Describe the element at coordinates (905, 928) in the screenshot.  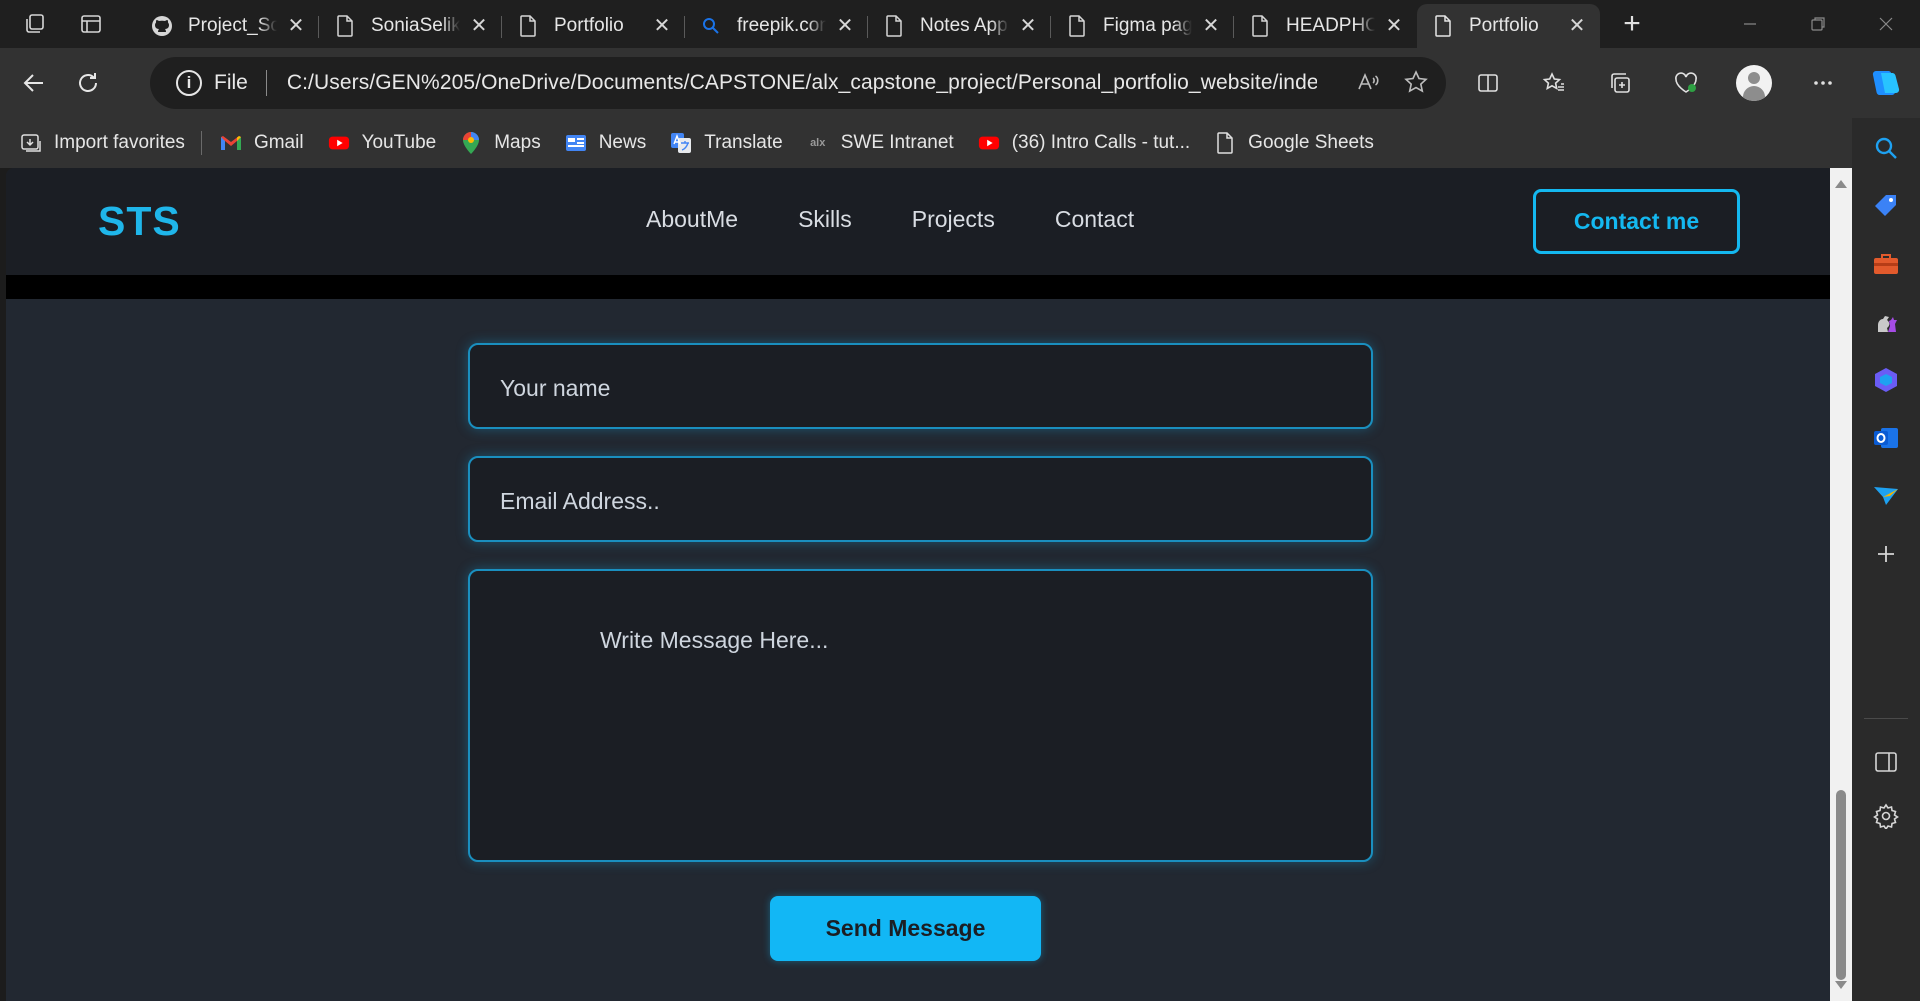
I see `send-message-button: Send Message` at that location.